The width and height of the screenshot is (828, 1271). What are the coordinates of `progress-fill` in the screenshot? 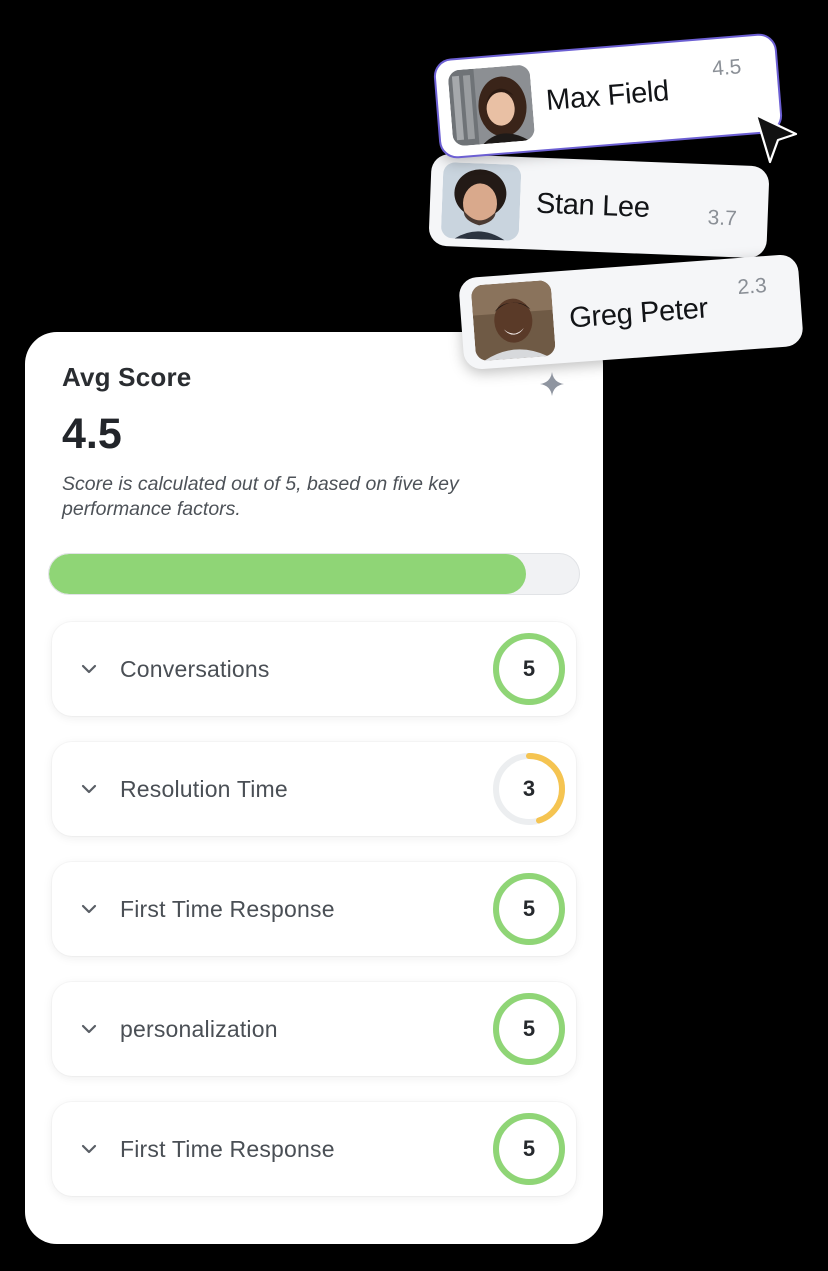 It's located at (287, 574).